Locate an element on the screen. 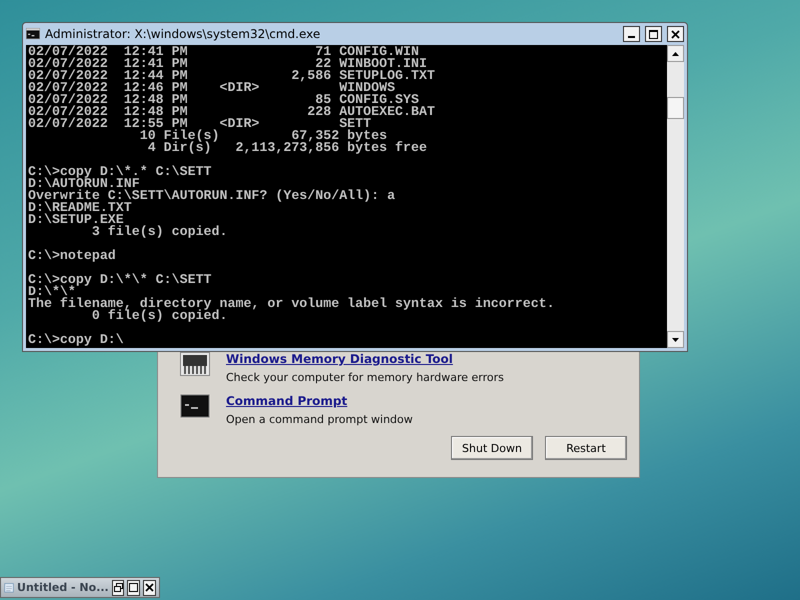 The height and width of the screenshot is (600, 800). console-line: 3 file(s) copied. is located at coordinates (159, 232).